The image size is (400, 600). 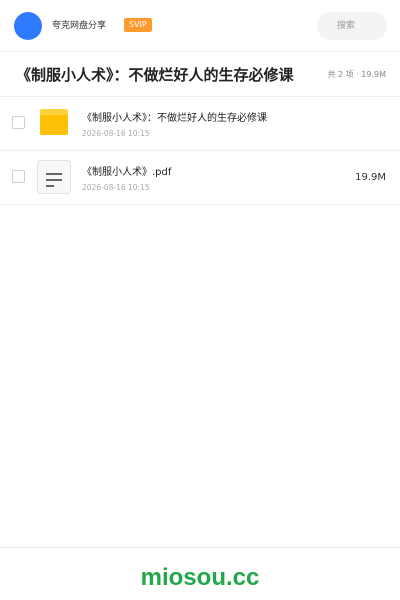 What do you see at coordinates (200, 26) in the screenshot?
I see `header-bar: 夸克网盘分享 SVIP 搜索` at bounding box center [200, 26].